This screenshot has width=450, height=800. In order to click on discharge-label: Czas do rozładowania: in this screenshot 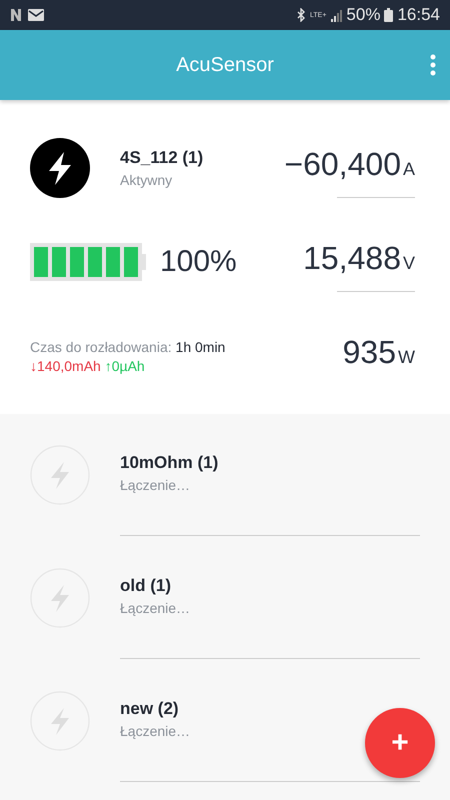, I will do `click(101, 346)`.